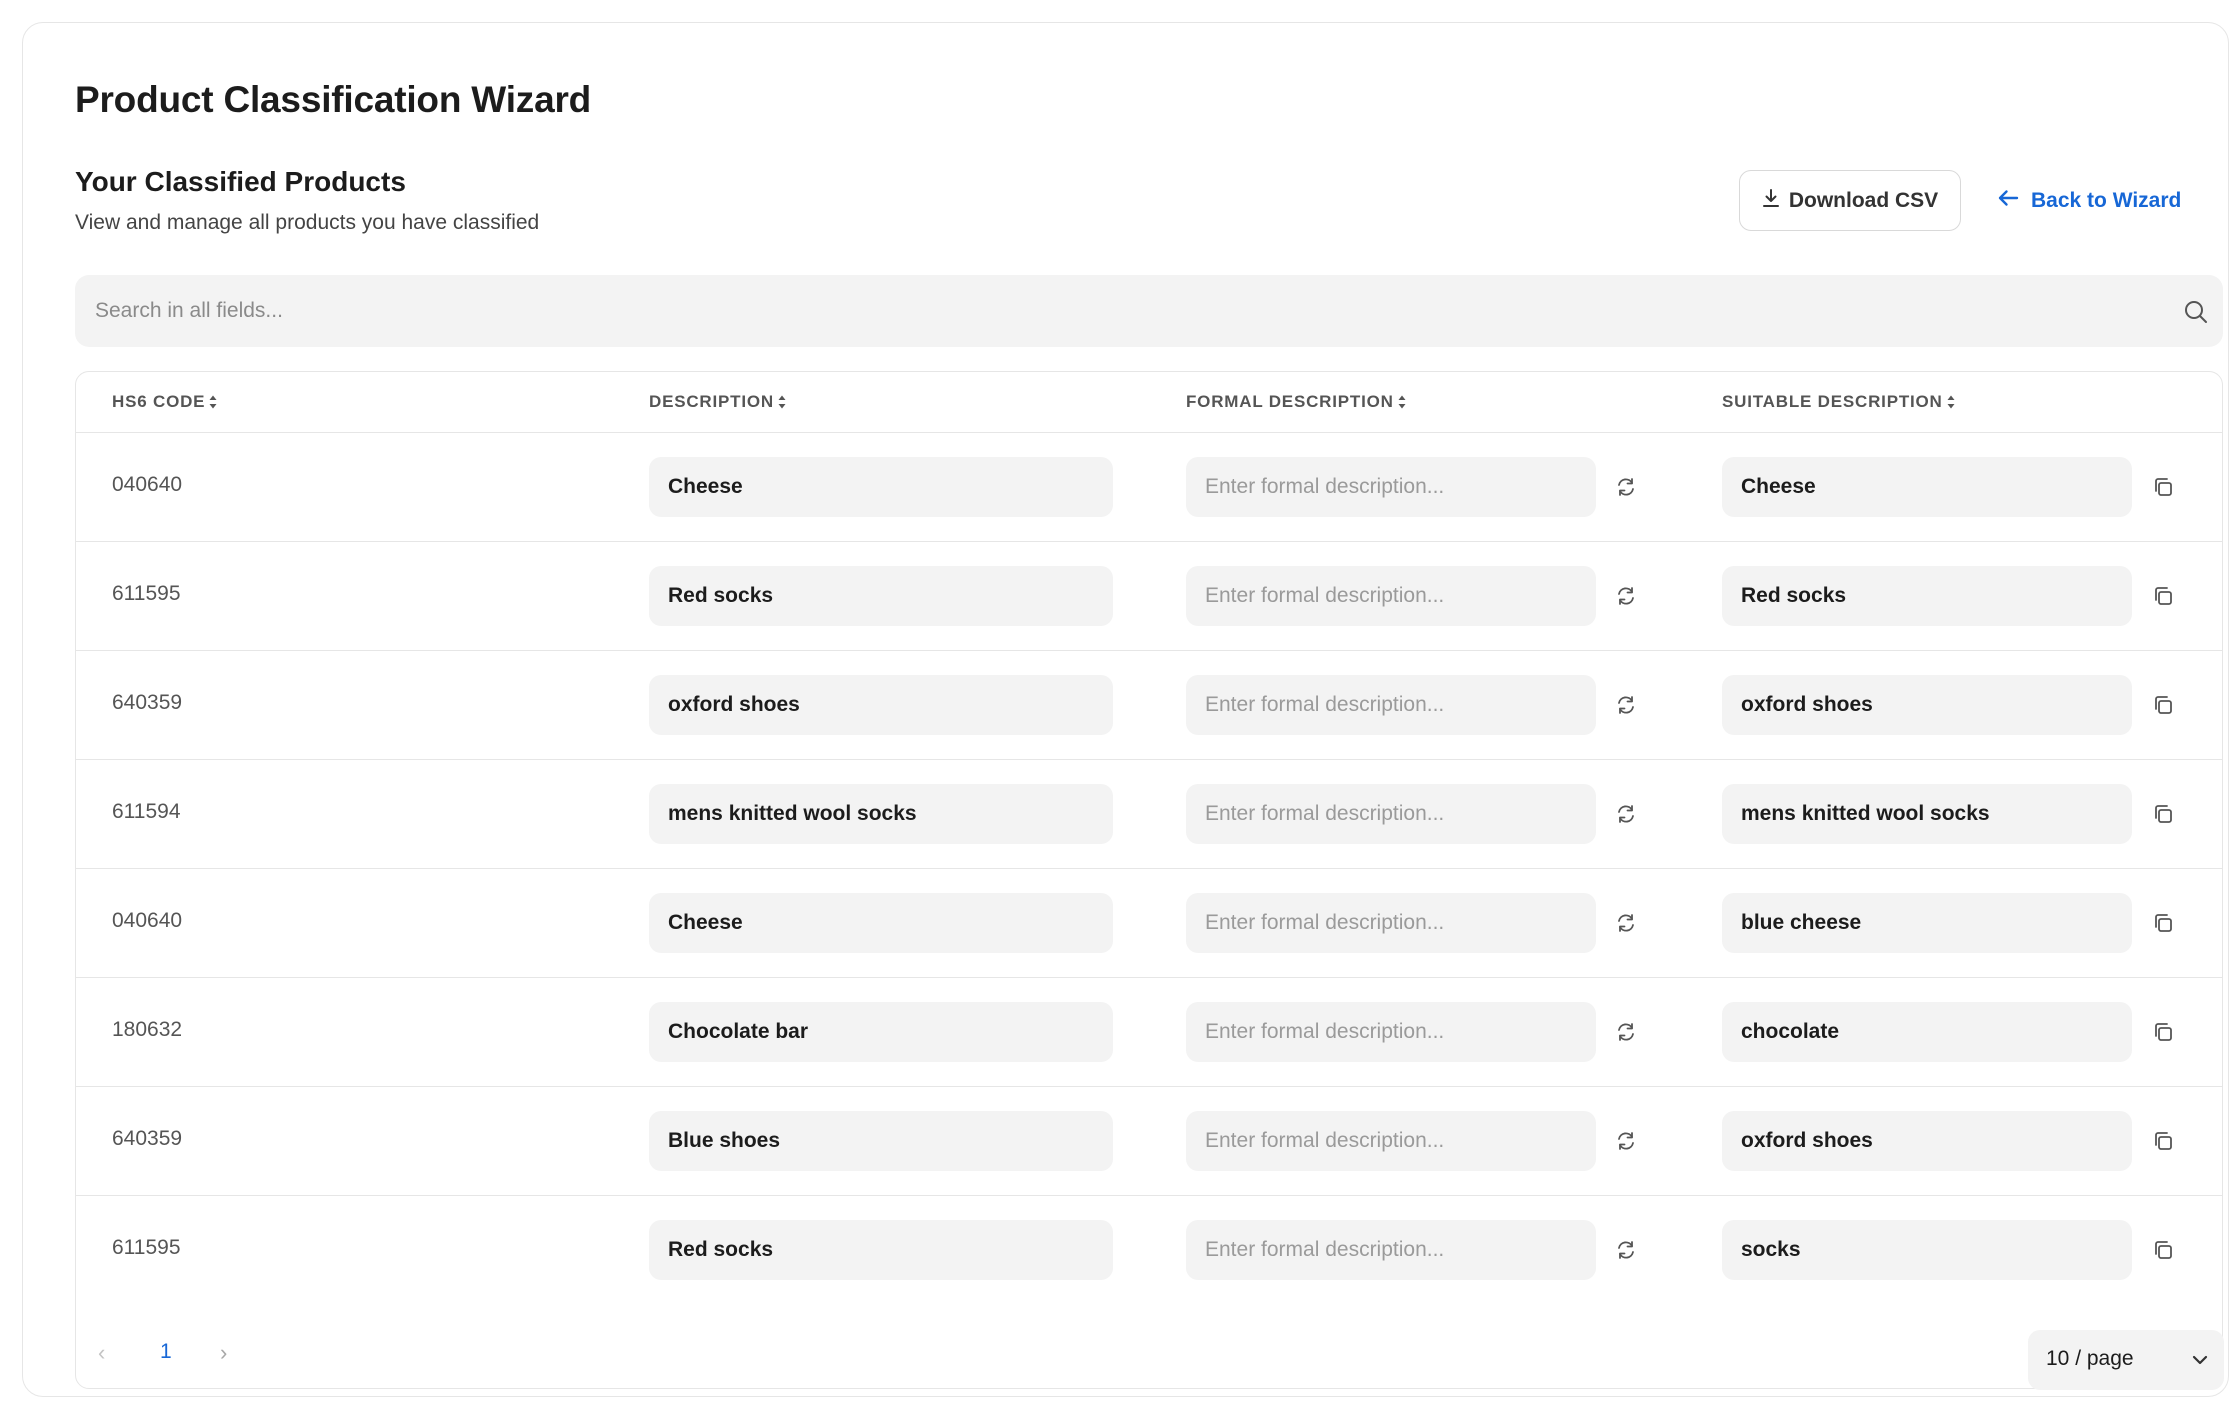 The height and width of the screenshot is (1411, 2239). Describe the element at coordinates (718, 402) in the screenshot. I see `column-header-description: DESCRIPTION` at that location.